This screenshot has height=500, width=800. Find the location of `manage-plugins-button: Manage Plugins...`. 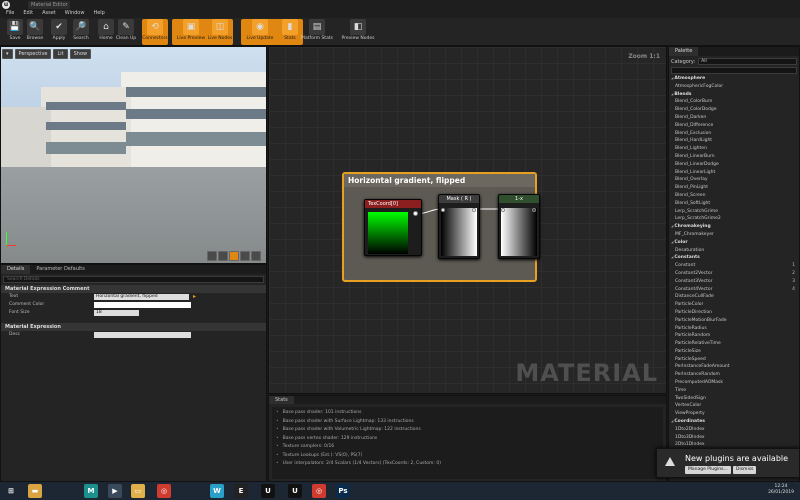

manage-plugins-button: Manage Plugins... is located at coordinates (708, 470).